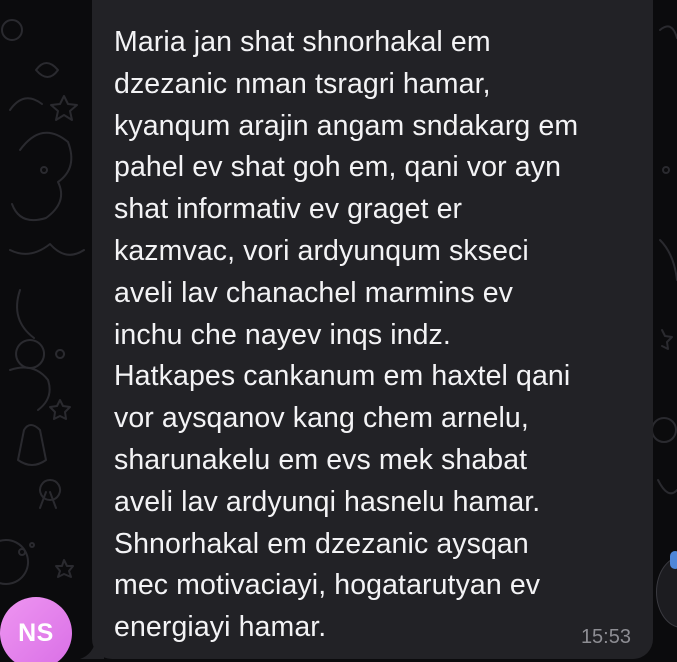  What do you see at coordinates (302, 83) in the screenshot?
I see `message-line: dzezanic nman tsragri hamar,` at bounding box center [302, 83].